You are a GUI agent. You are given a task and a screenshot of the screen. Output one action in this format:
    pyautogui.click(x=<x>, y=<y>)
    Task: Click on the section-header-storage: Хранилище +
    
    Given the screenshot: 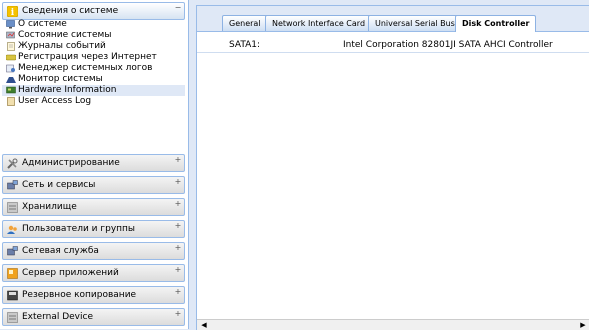 What is the action you would take?
    pyautogui.click(x=93, y=207)
    